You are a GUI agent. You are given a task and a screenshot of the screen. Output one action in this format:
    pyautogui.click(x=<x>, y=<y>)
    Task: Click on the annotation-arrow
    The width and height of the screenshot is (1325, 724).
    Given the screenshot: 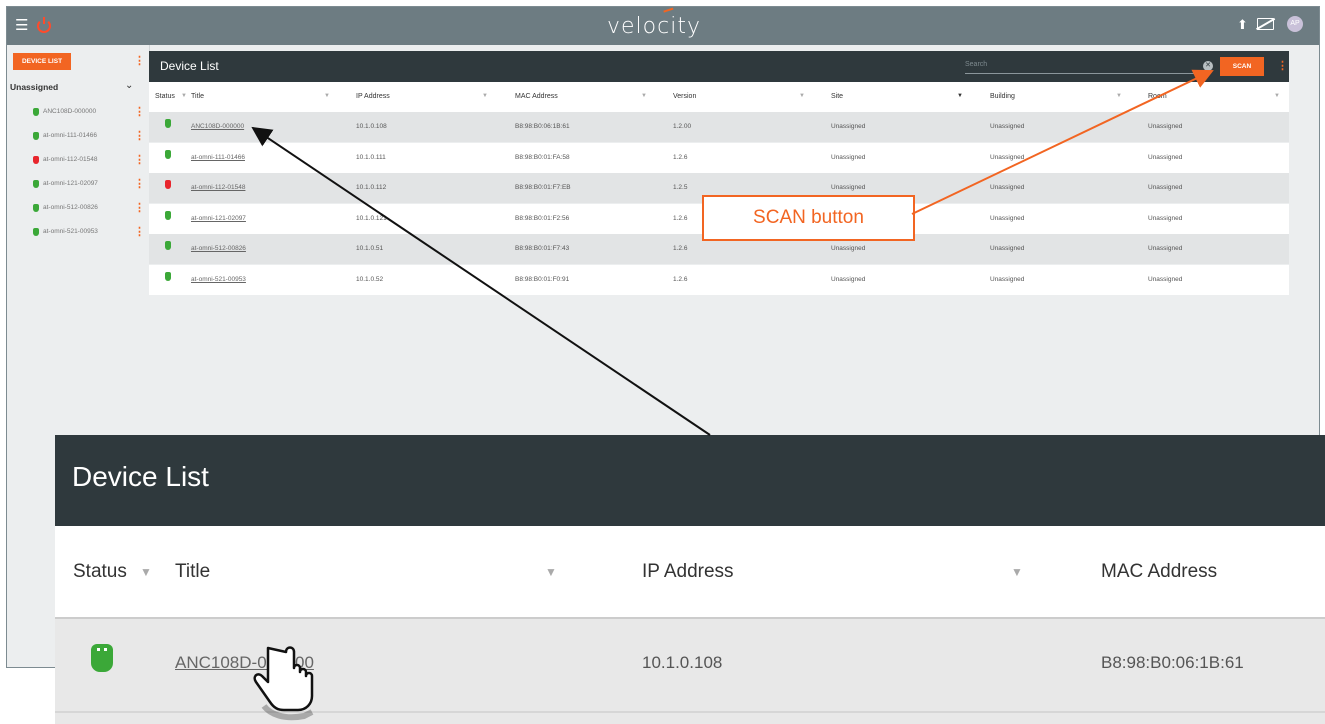 What is the action you would take?
    pyautogui.click(x=481, y=281)
    